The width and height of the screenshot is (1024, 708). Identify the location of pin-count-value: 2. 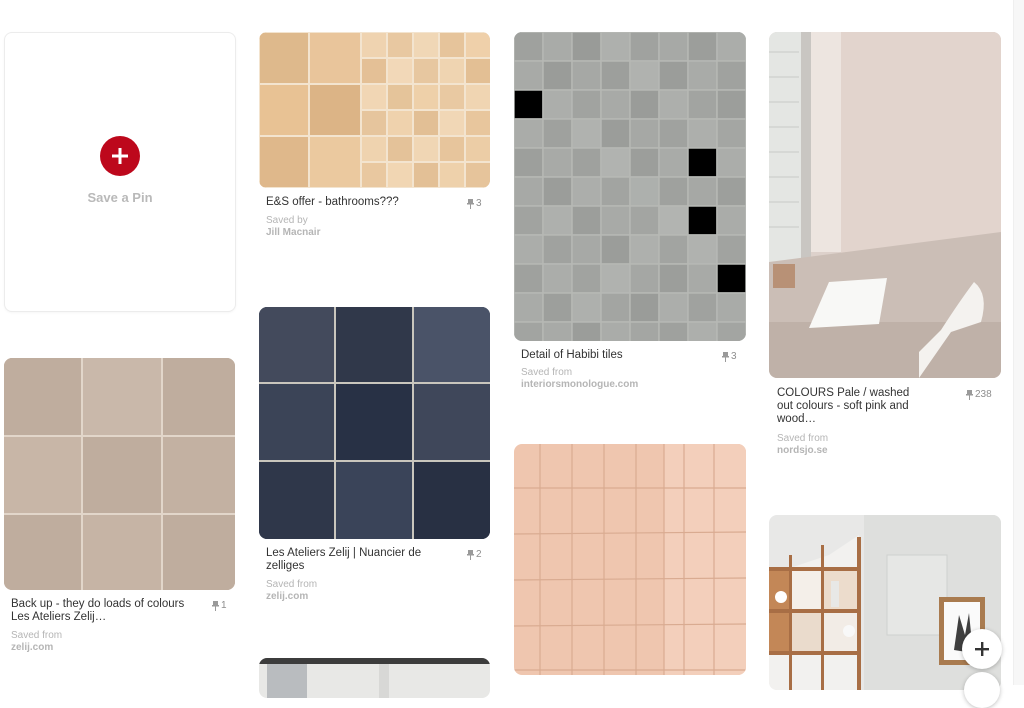
(479, 554).